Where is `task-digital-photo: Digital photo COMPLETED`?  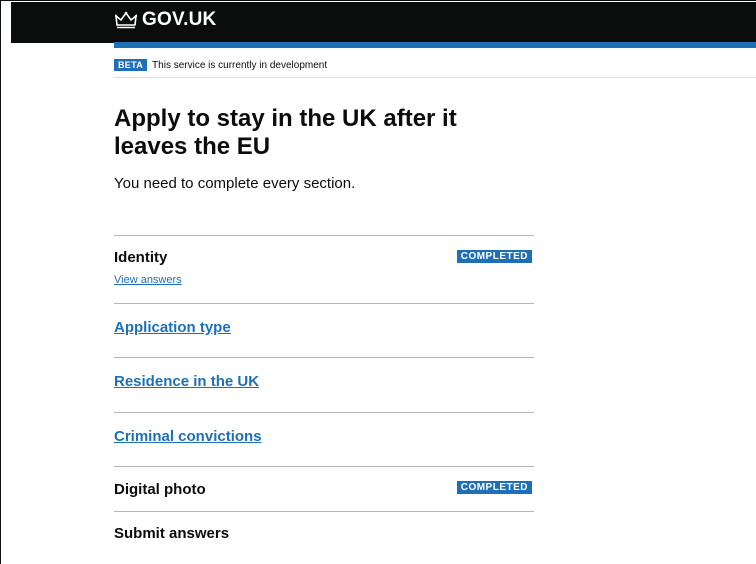
task-digital-photo: Digital photo COMPLETED is located at coordinates (324, 488).